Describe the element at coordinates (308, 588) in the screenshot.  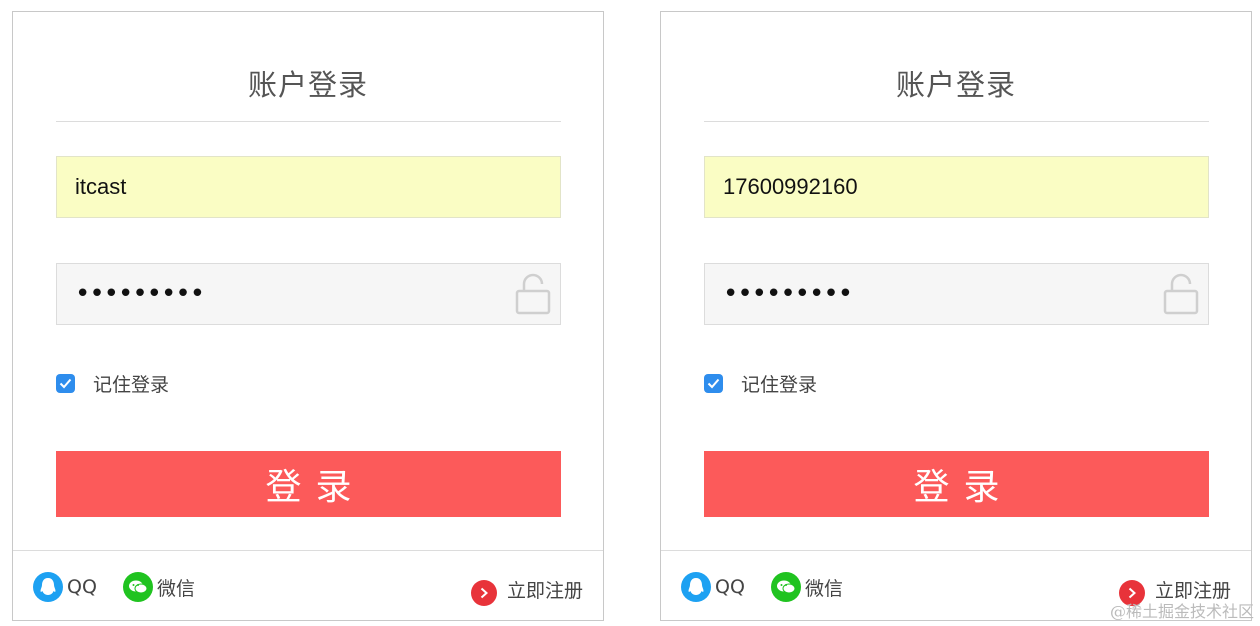
I see `footer: QQ 微信 立即注册` at that location.